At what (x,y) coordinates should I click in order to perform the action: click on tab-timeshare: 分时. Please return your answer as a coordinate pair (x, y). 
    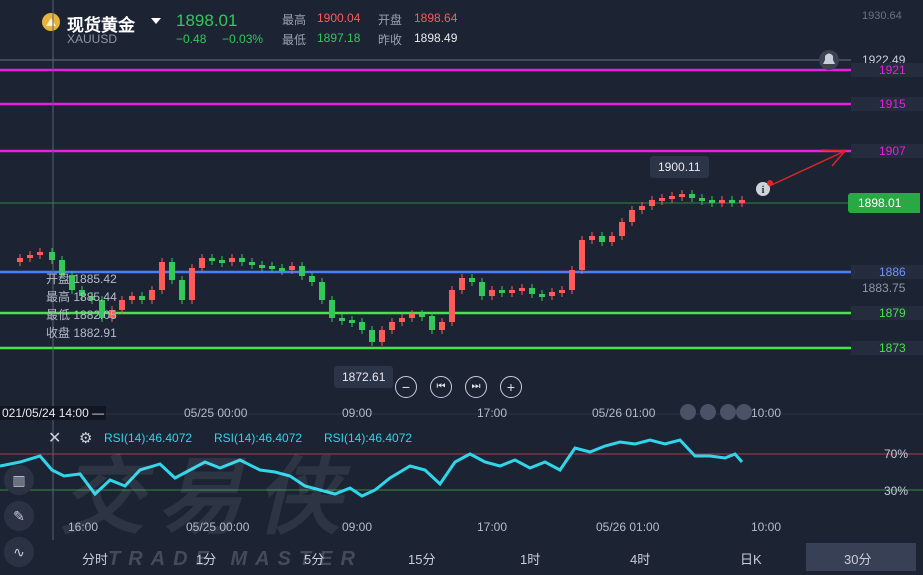
    Looking at the image, I should click on (95, 558).